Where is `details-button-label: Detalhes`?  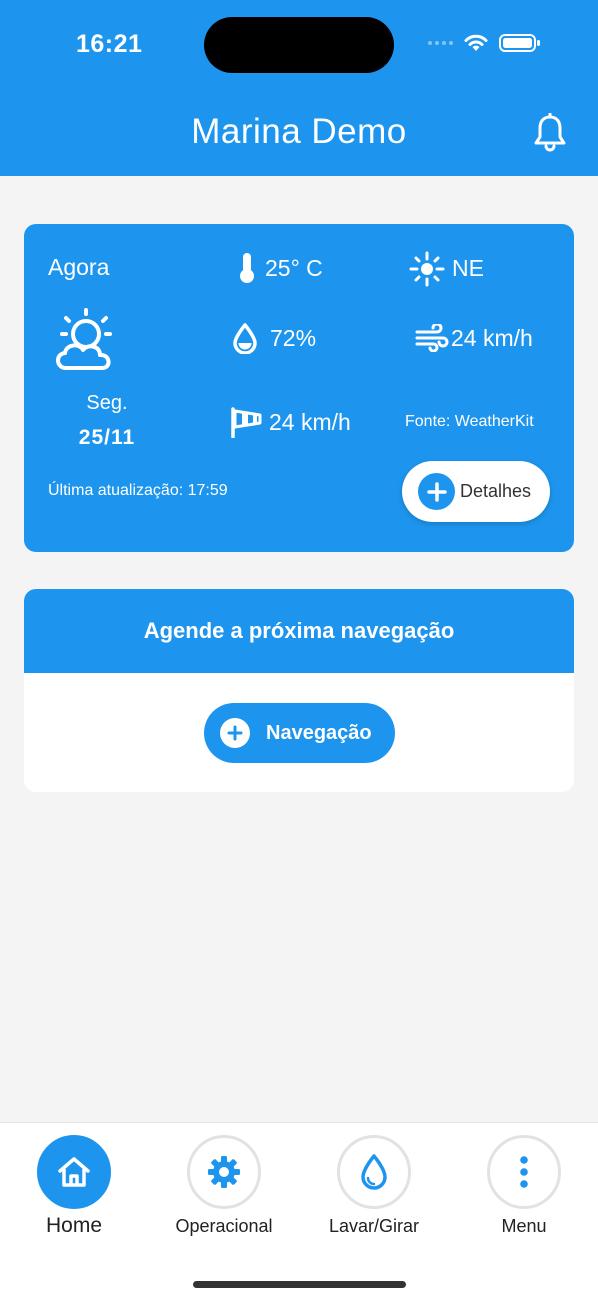
details-button-label: Detalhes is located at coordinates (496, 491).